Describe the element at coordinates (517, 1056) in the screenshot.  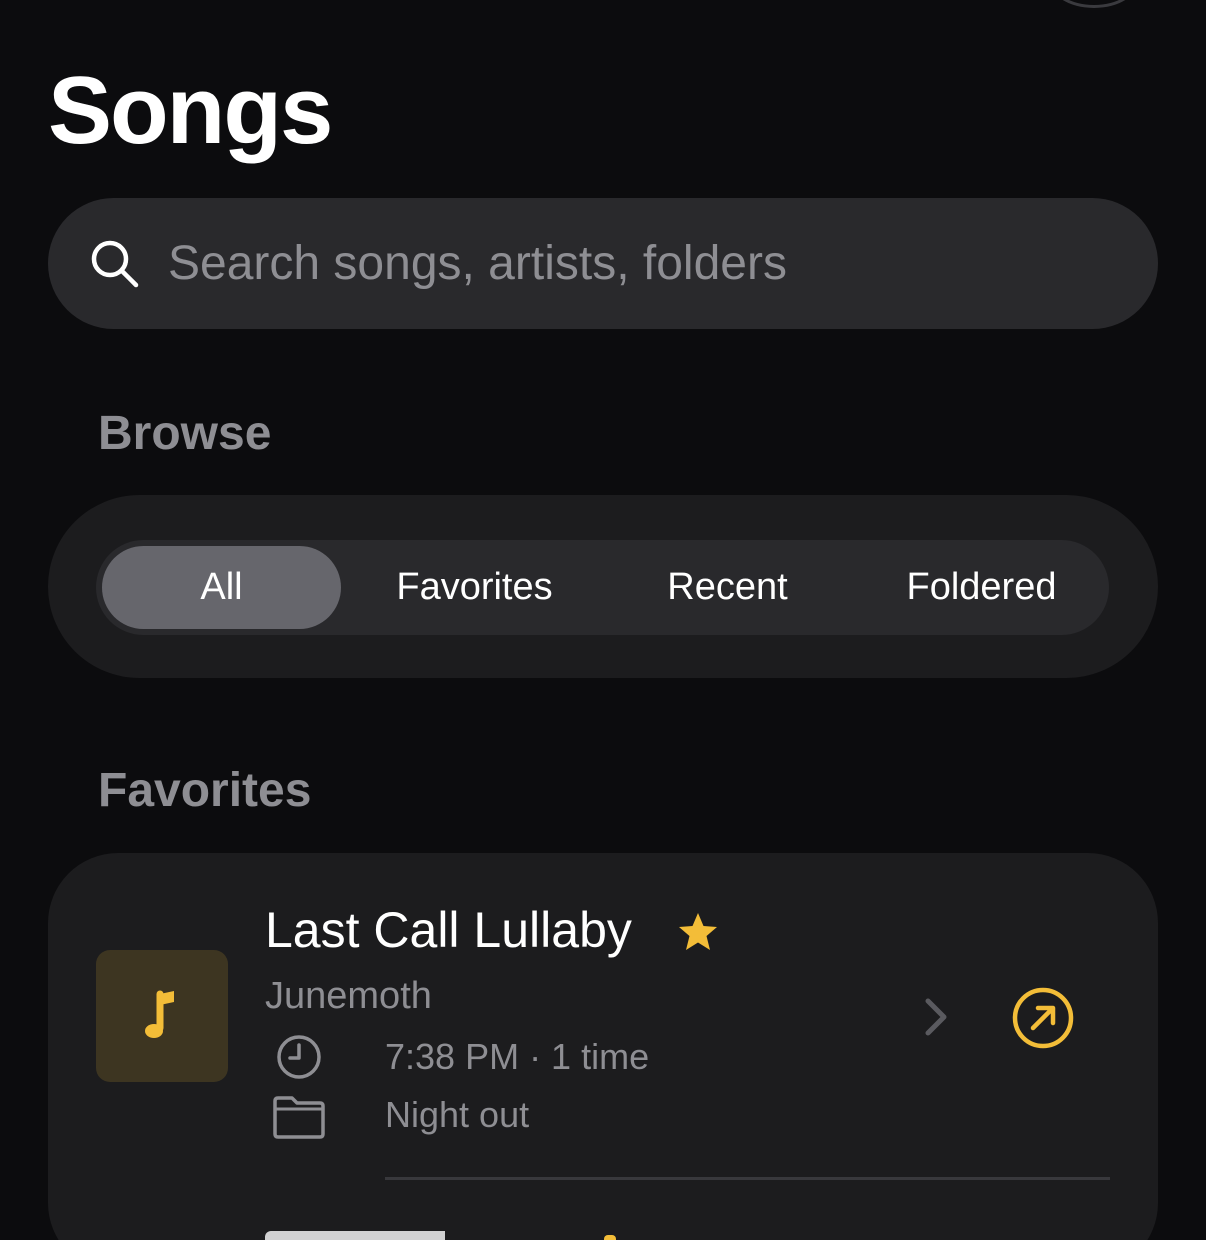
I see `last-played: 7:38 PM · 1 time` at that location.